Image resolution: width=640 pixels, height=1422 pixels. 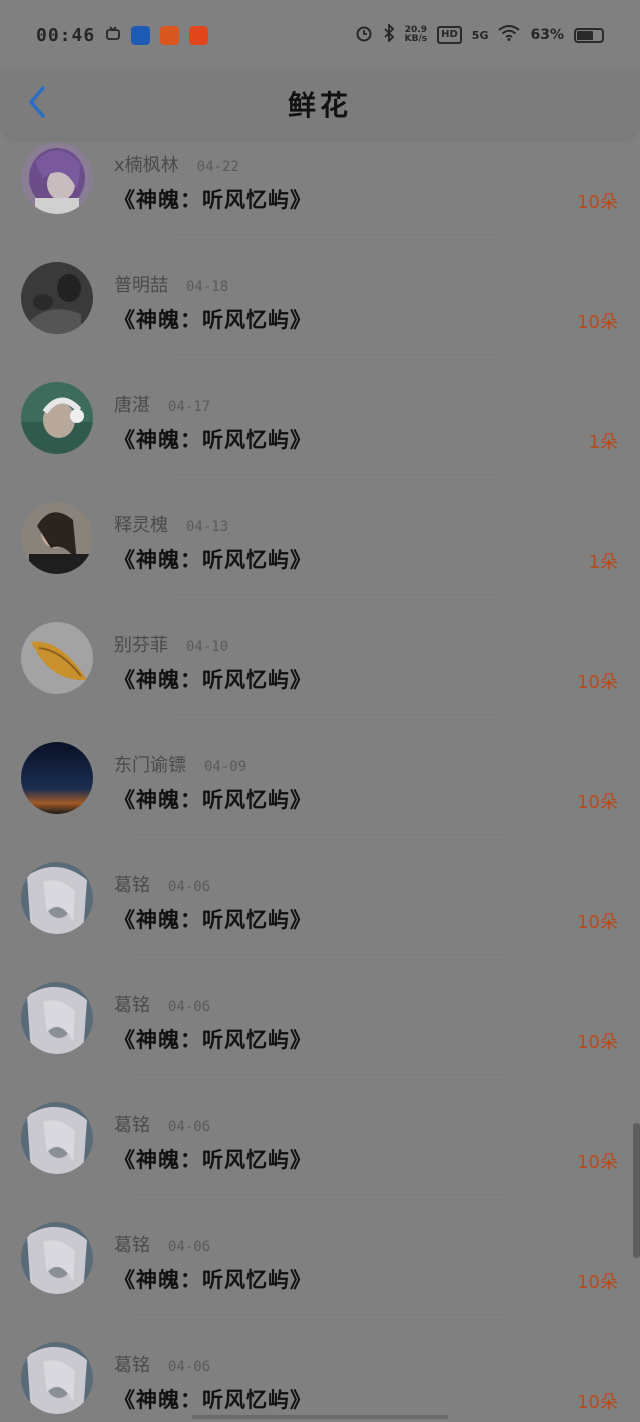 What do you see at coordinates (320, 678) in the screenshot?
I see `list-item: 别芬菲 04-10 《神魄：听风忆屿》 10朵` at bounding box center [320, 678].